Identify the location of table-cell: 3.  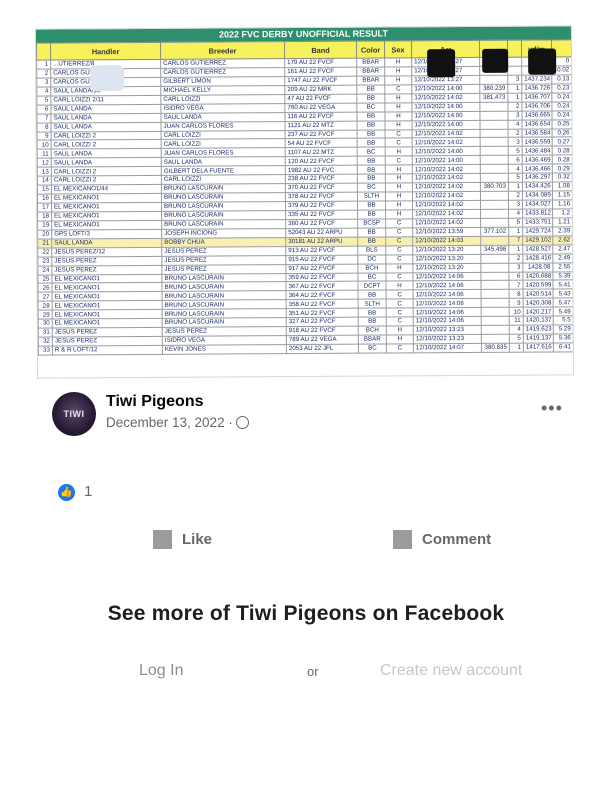
(514, 80).